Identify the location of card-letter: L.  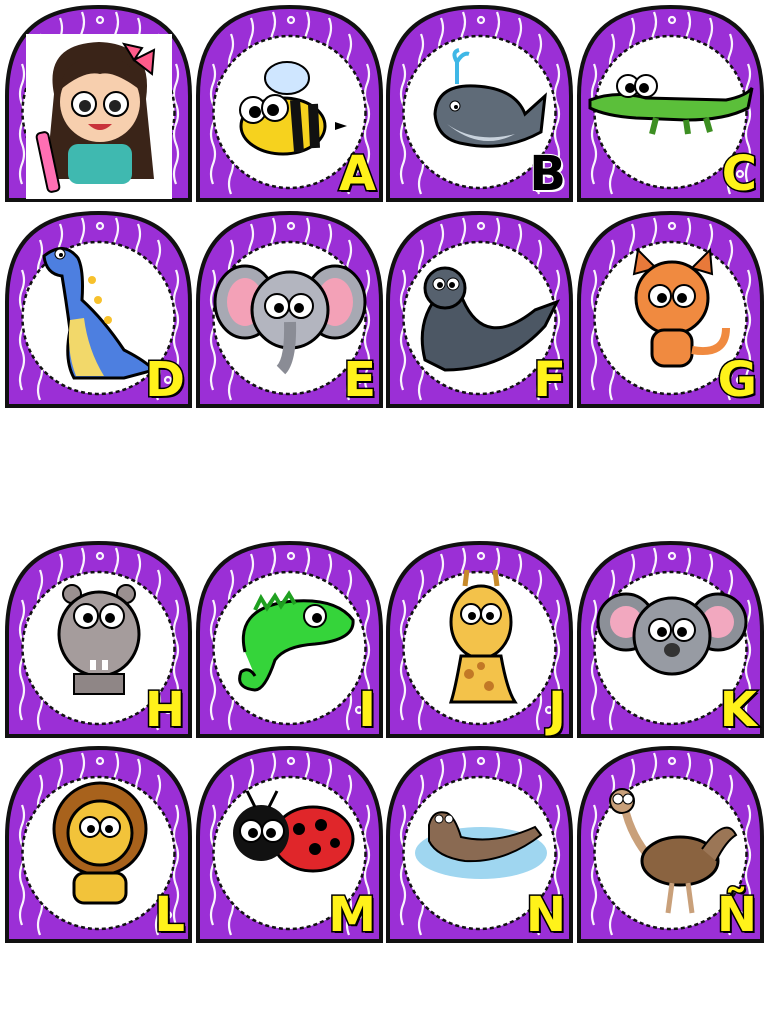
(170, 915).